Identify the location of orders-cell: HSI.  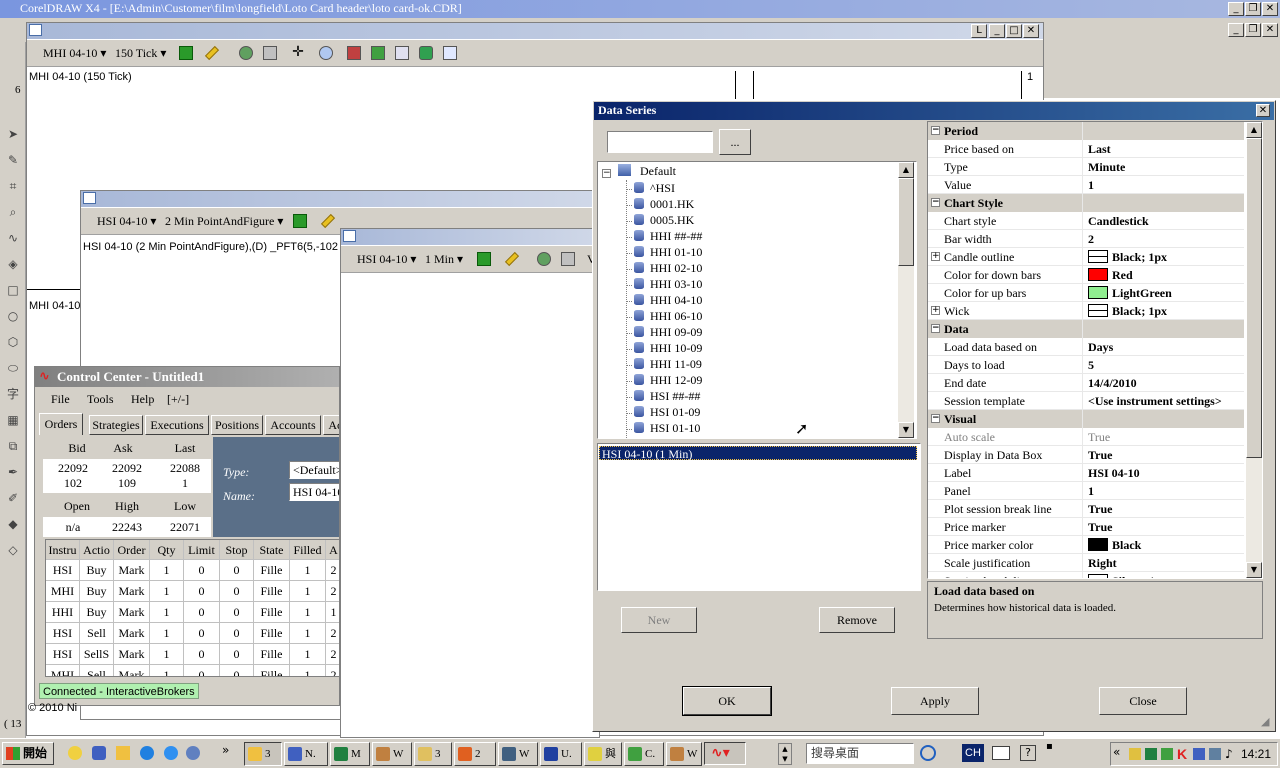
(63, 570).